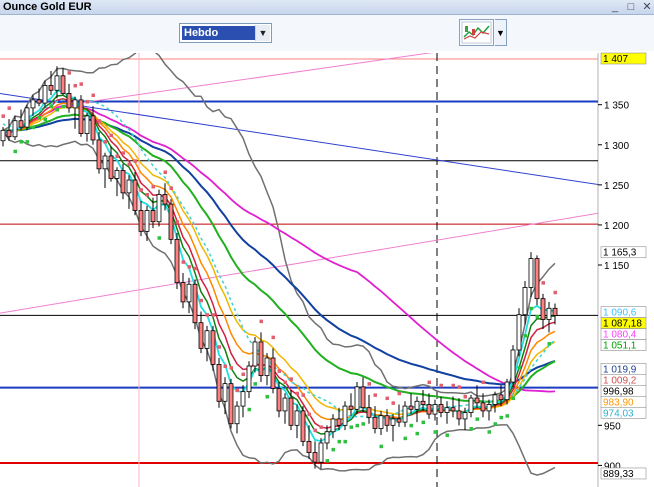 This screenshot has width=654, height=487. I want to click on y-tick-label-1: 1 300, so click(616, 146).